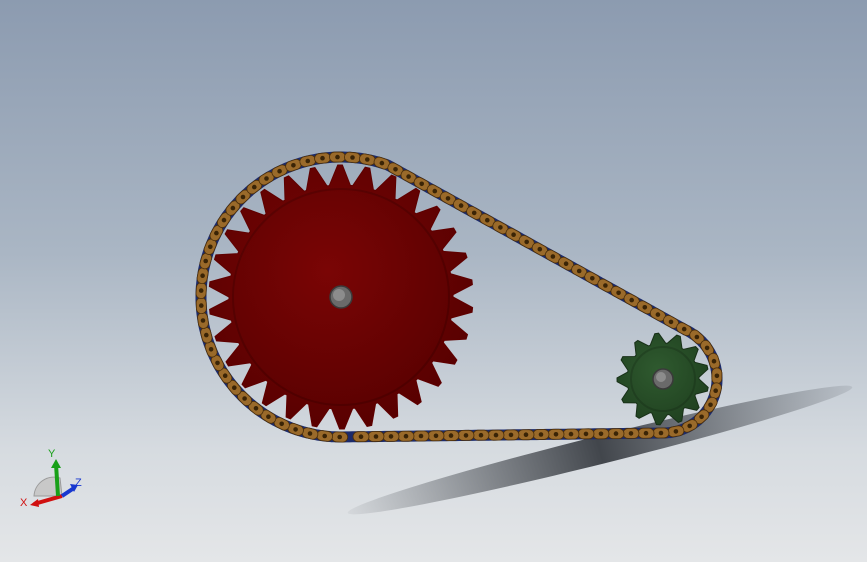 The width and height of the screenshot is (867, 562). What do you see at coordinates (57, 480) in the screenshot?
I see `triad-y-axis` at bounding box center [57, 480].